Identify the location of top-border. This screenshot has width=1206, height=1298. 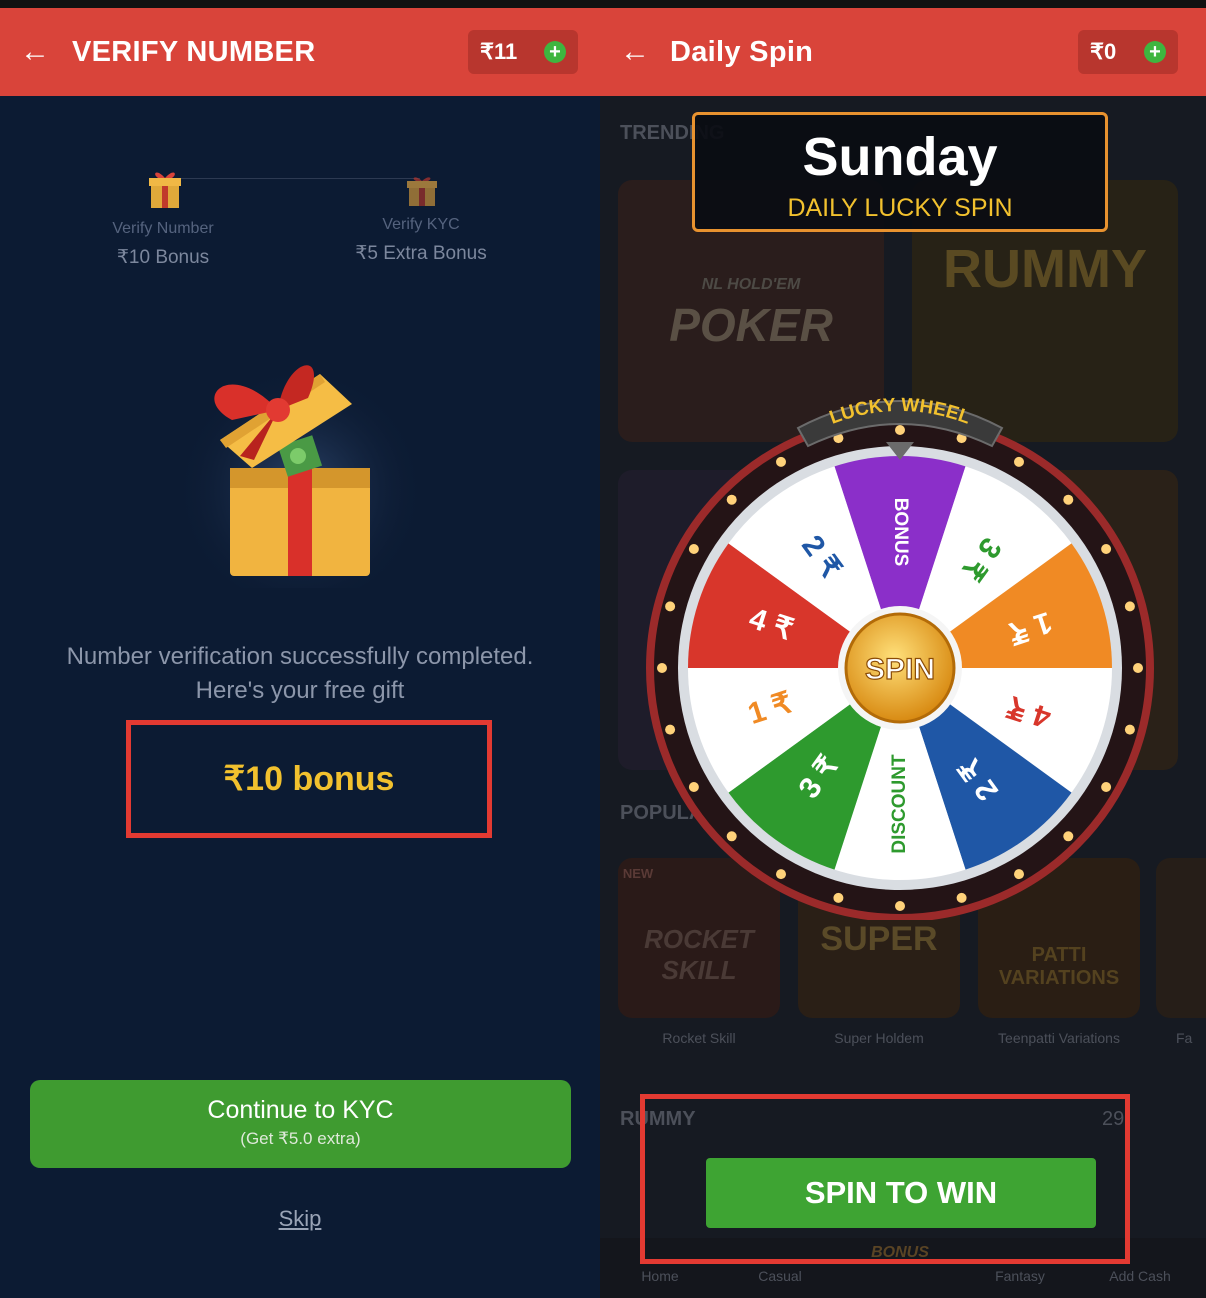
(603, 4).